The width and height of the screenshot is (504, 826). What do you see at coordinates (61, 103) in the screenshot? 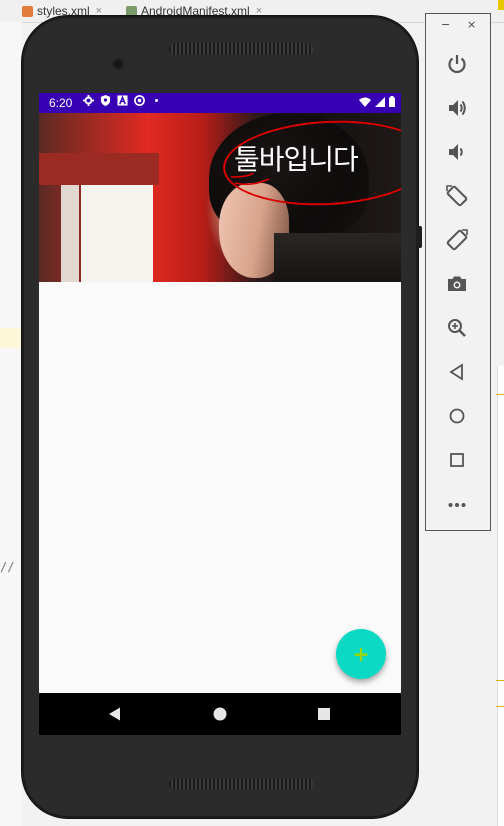
I see `status-time: 6:20` at bounding box center [61, 103].